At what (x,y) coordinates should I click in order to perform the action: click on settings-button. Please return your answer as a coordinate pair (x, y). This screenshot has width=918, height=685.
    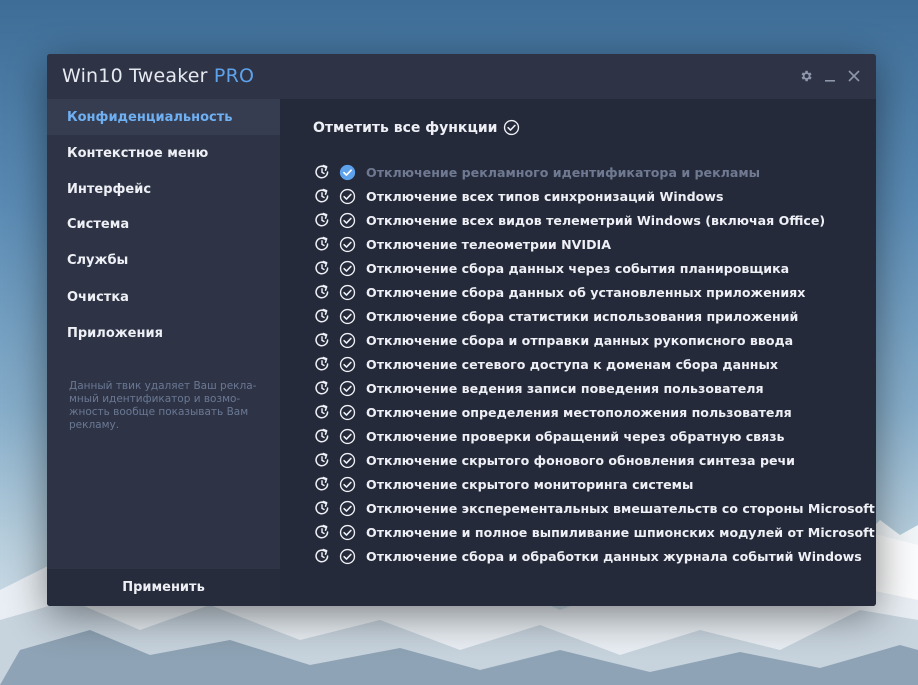
    Looking at the image, I should click on (806, 76).